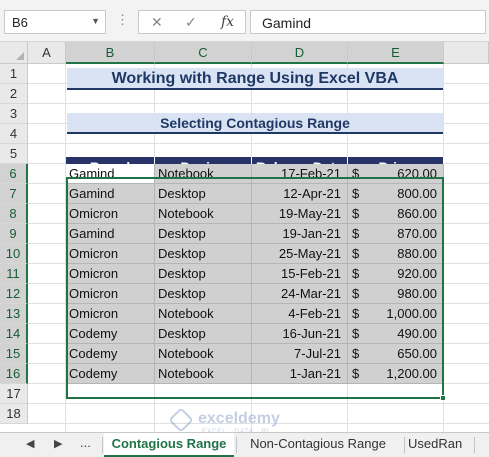 The image size is (489, 457). What do you see at coordinates (14, 174) in the screenshot?
I see `row-header-6: 6` at bounding box center [14, 174].